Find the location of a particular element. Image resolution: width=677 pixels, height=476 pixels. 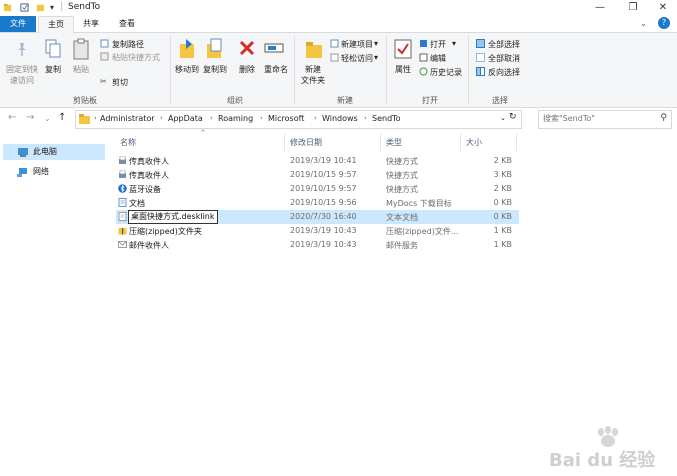

properties-quick-icon is located at coordinates (24, 7).